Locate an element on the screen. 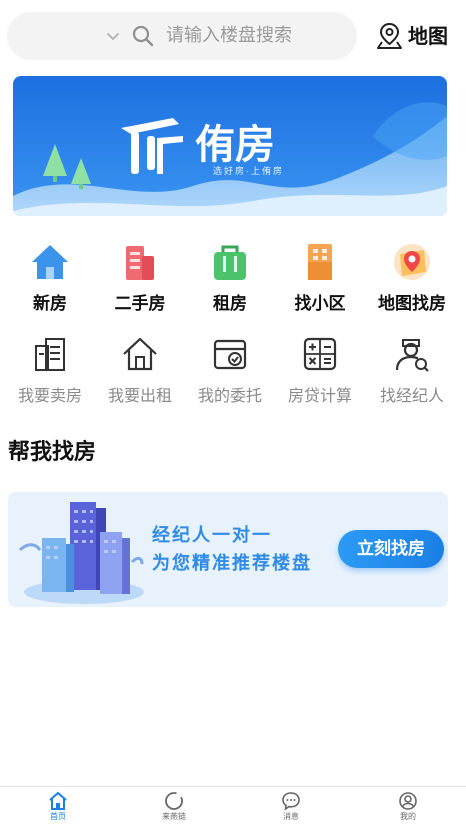  nav-second-hand-label: 二手房 is located at coordinates (140, 304).